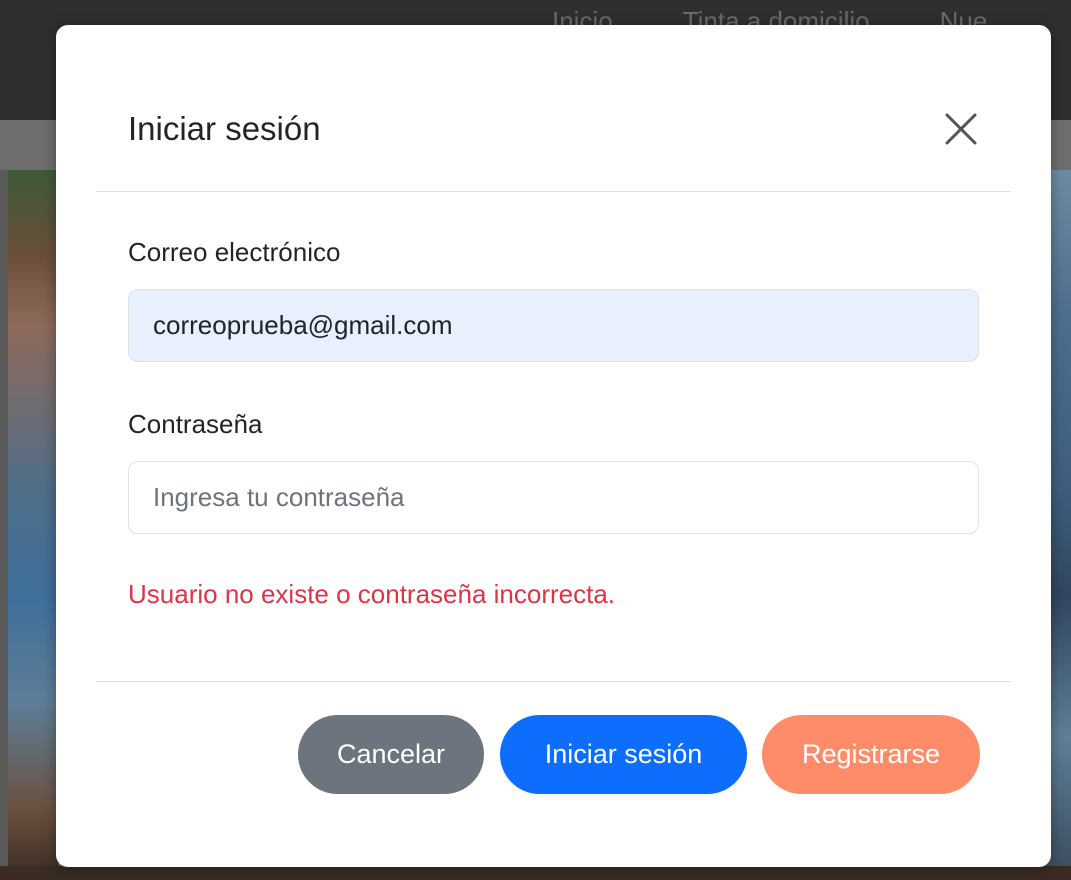 The width and height of the screenshot is (1071, 880). What do you see at coordinates (33, 525) in the screenshot?
I see `background-left-image` at bounding box center [33, 525].